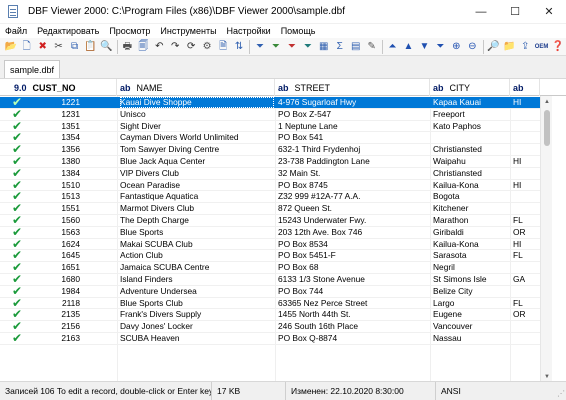 Image resolution: width=566 pixels, height=400 pixels. What do you see at coordinates (159, 47) in the screenshot?
I see `undo-icon: ↶` at bounding box center [159, 47].